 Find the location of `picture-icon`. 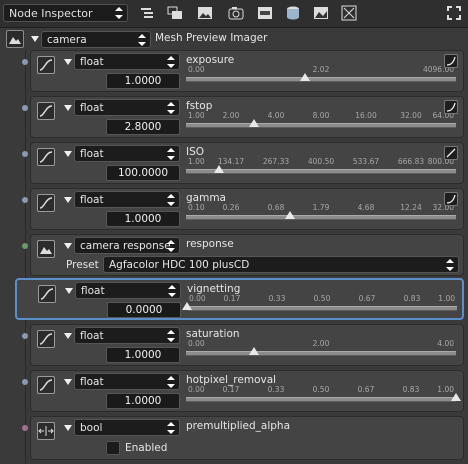

picture-icon is located at coordinates (321, 13).